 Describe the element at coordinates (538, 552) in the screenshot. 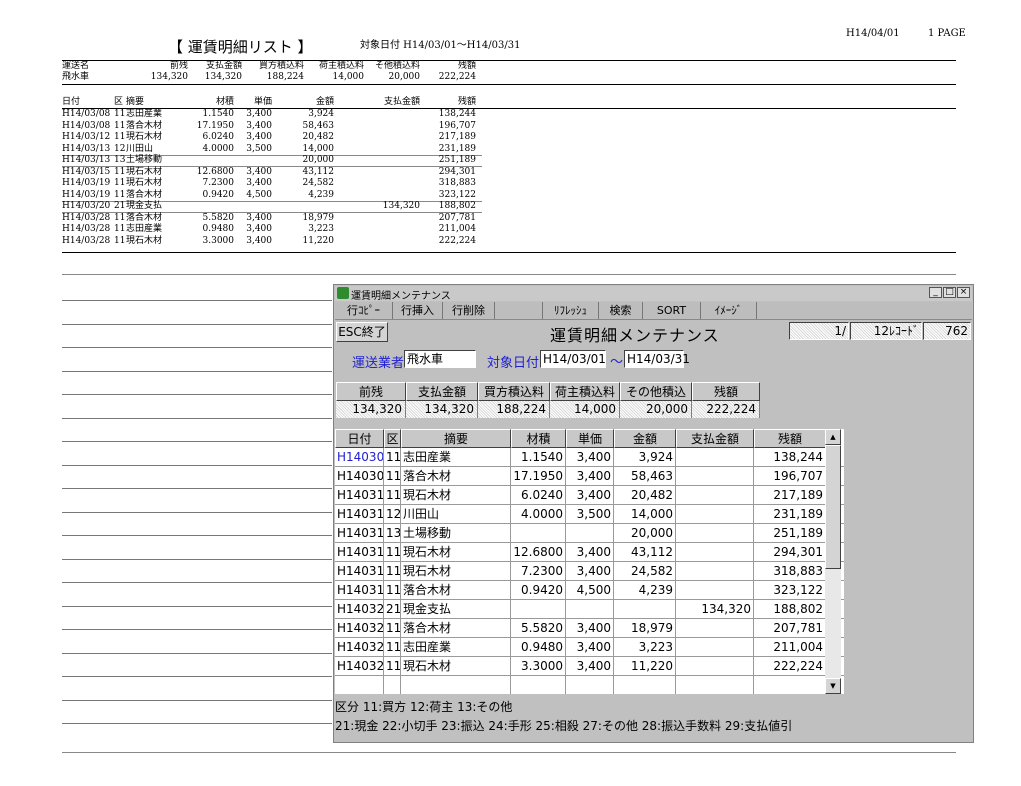

I see `grid-cell: 12.6800` at that location.